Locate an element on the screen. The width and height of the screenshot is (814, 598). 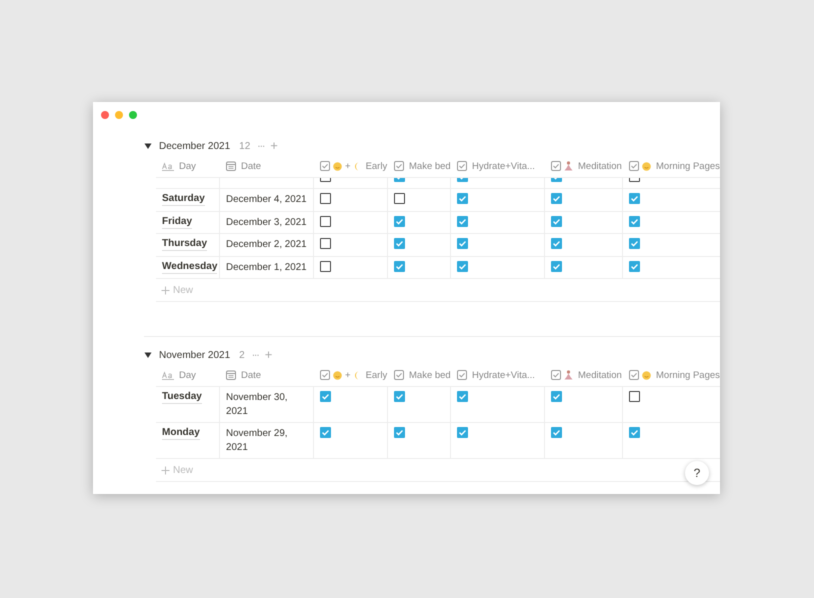
table-cell: November 29, 2021 is located at coordinates (267, 440).